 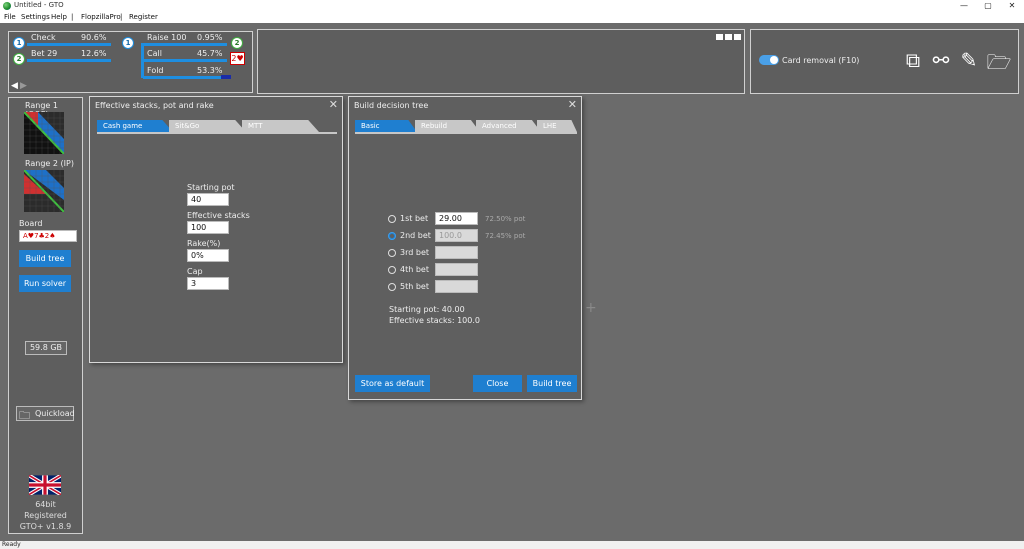 What do you see at coordinates (427, 309) in the screenshot?
I see `starting-pot-summary: Starting pot: 40.00` at bounding box center [427, 309].